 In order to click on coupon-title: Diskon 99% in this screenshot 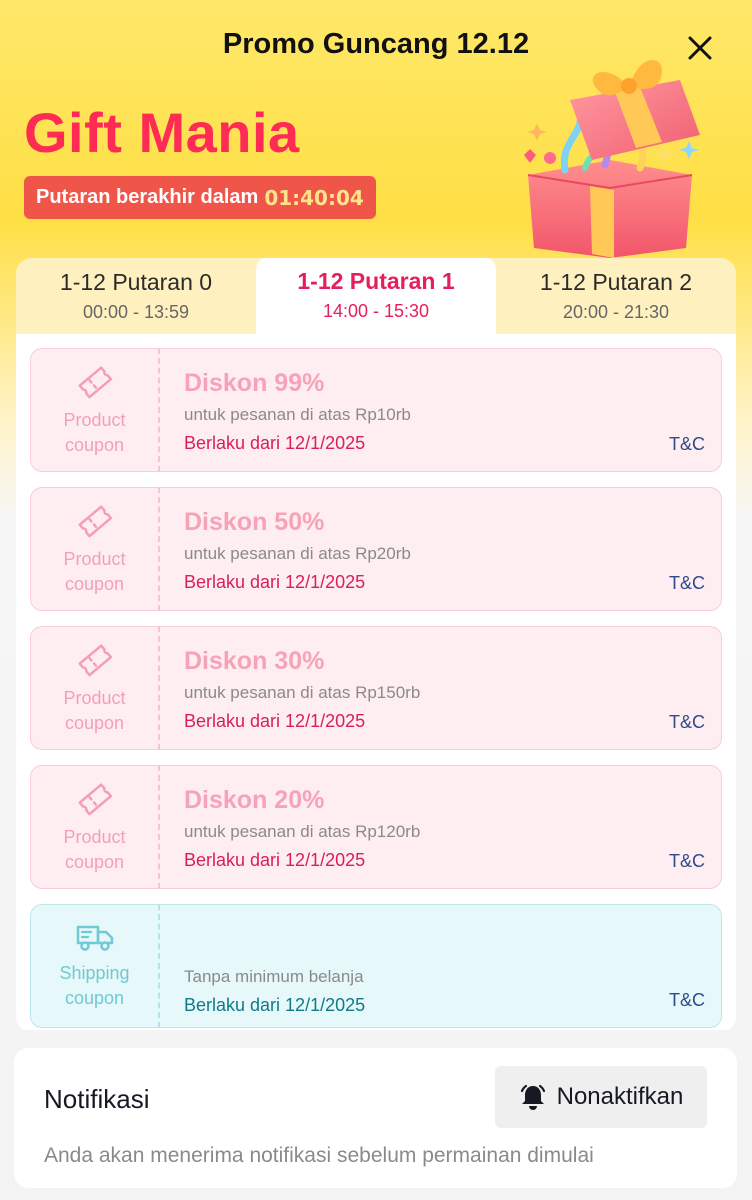, I will do `click(254, 383)`.